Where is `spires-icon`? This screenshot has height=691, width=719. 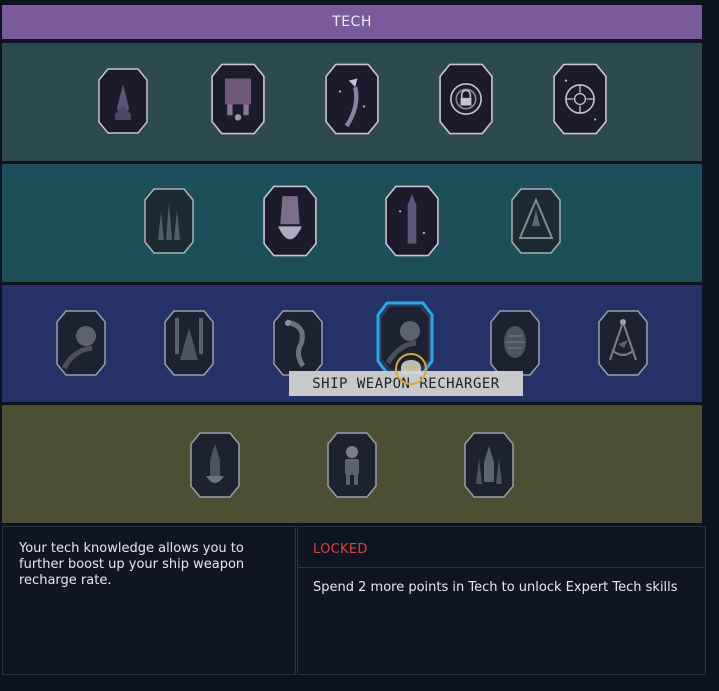
spires-icon is located at coordinates (169, 221).